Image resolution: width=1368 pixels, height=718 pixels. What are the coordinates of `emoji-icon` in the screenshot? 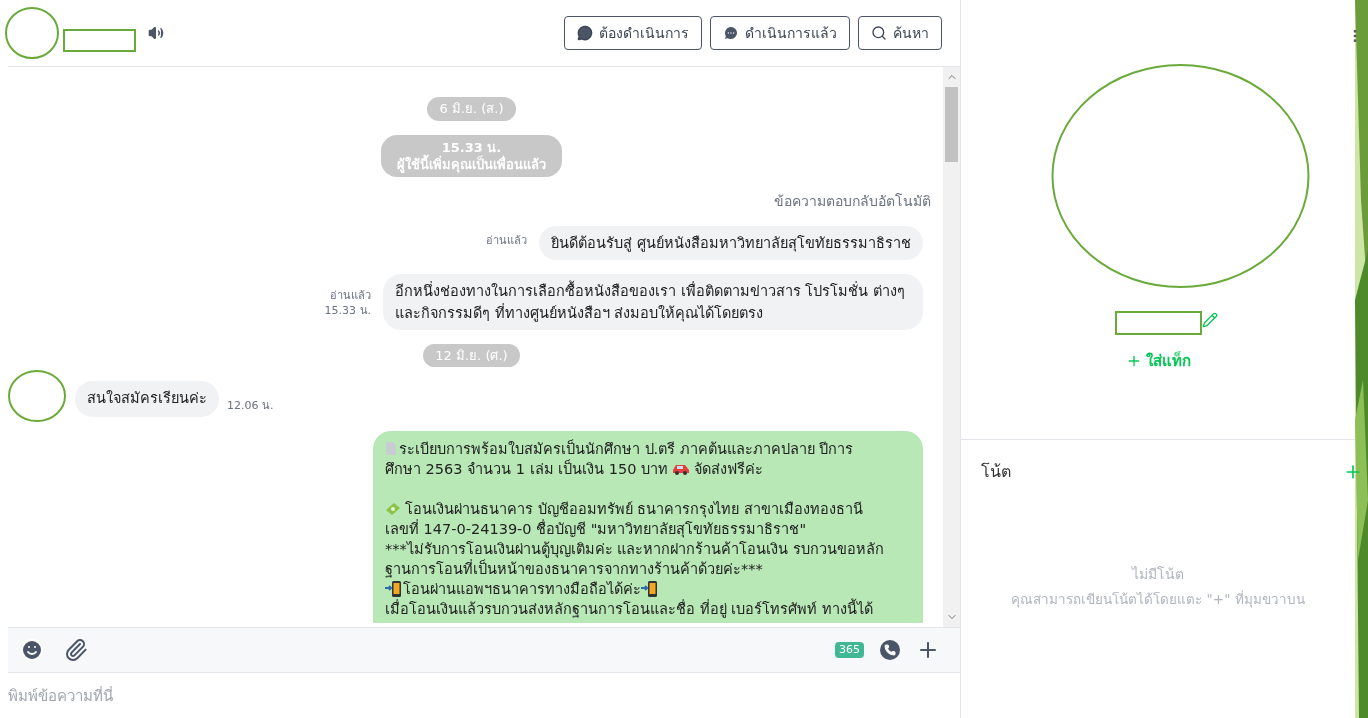 It's located at (32, 650).